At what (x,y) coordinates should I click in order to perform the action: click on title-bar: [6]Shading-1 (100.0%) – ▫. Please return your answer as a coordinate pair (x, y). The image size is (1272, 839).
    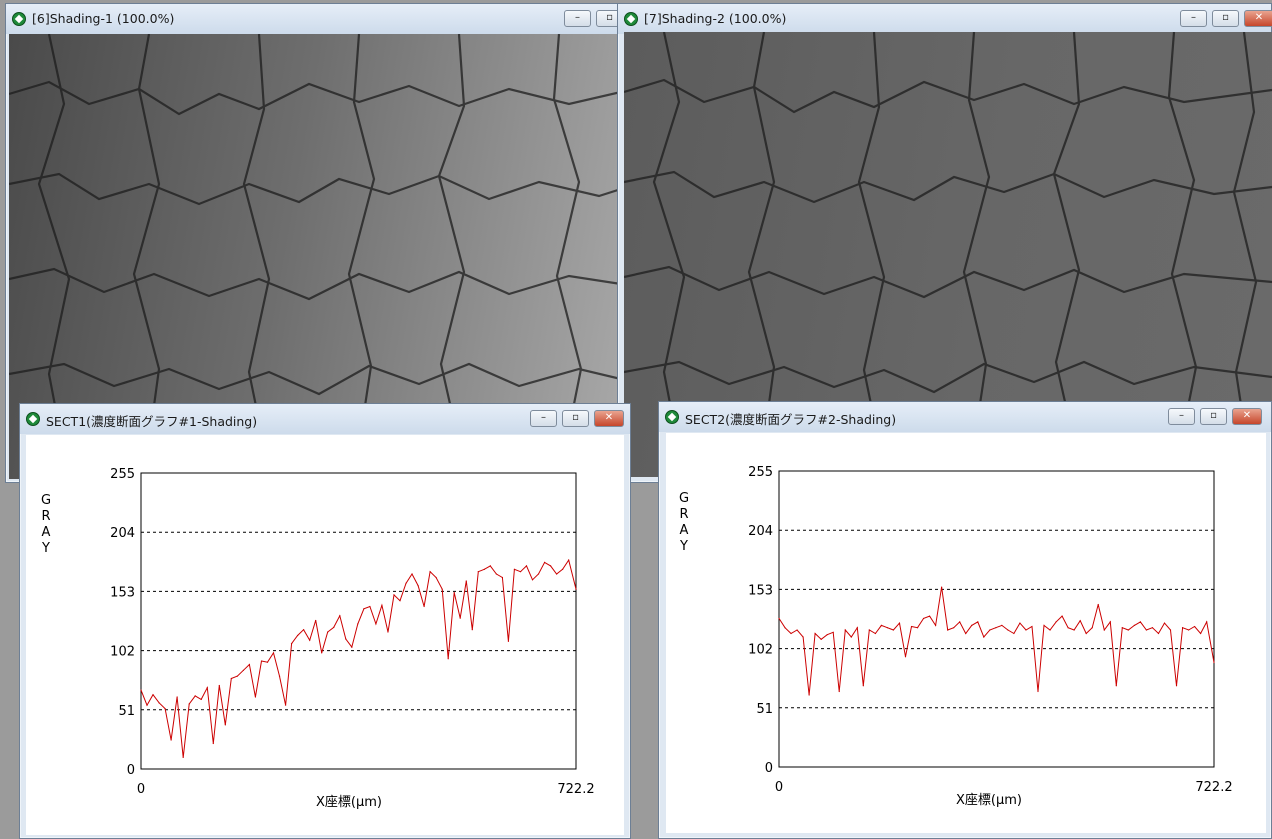
    Looking at the image, I should click on (316, 19).